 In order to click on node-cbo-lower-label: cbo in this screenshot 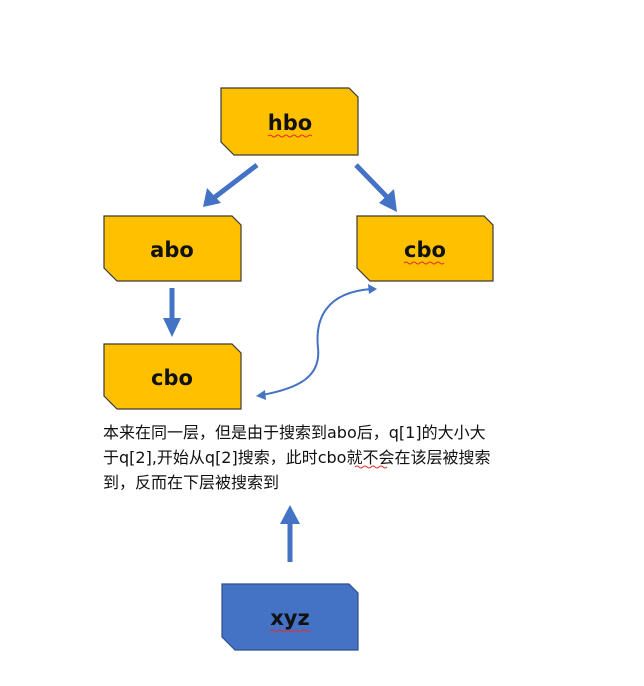, I will do `click(172, 378)`.